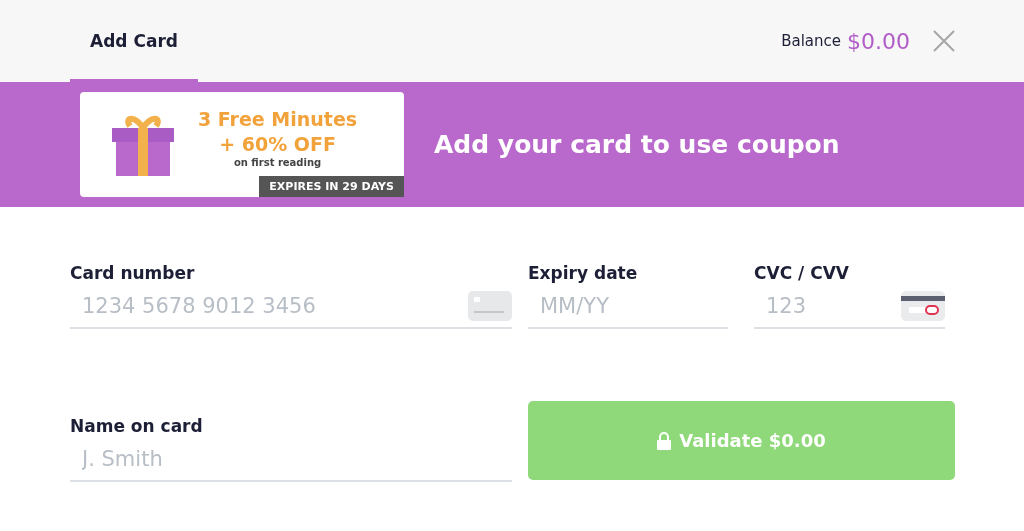 The height and width of the screenshot is (531, 1024). Describe the element at coordinates (827, 306) in the screenshot. I see `input-field: 123` at that location.